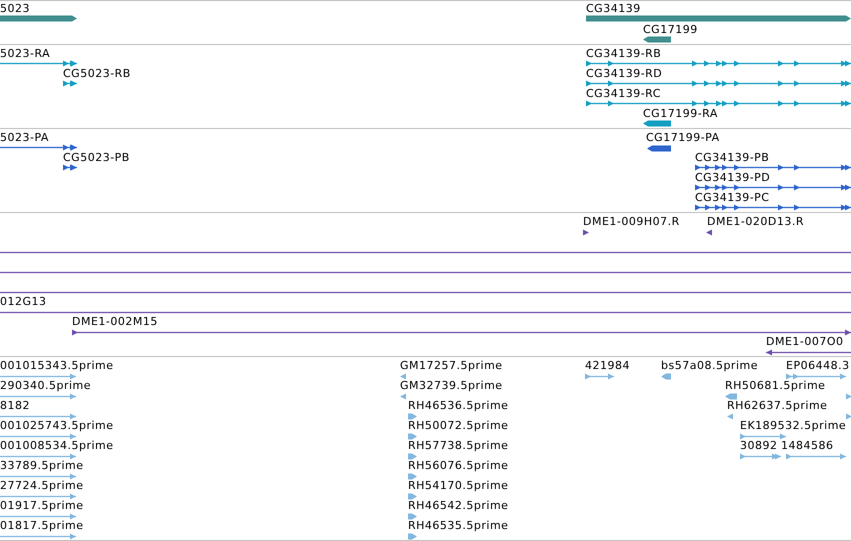 Image resolution: width=851 pixels, height=541 pixels. What do you see at coordinates (732, 197) in the screenshot?
I see `feature-label: CG34139-PC` at bounding box center [732, 197].